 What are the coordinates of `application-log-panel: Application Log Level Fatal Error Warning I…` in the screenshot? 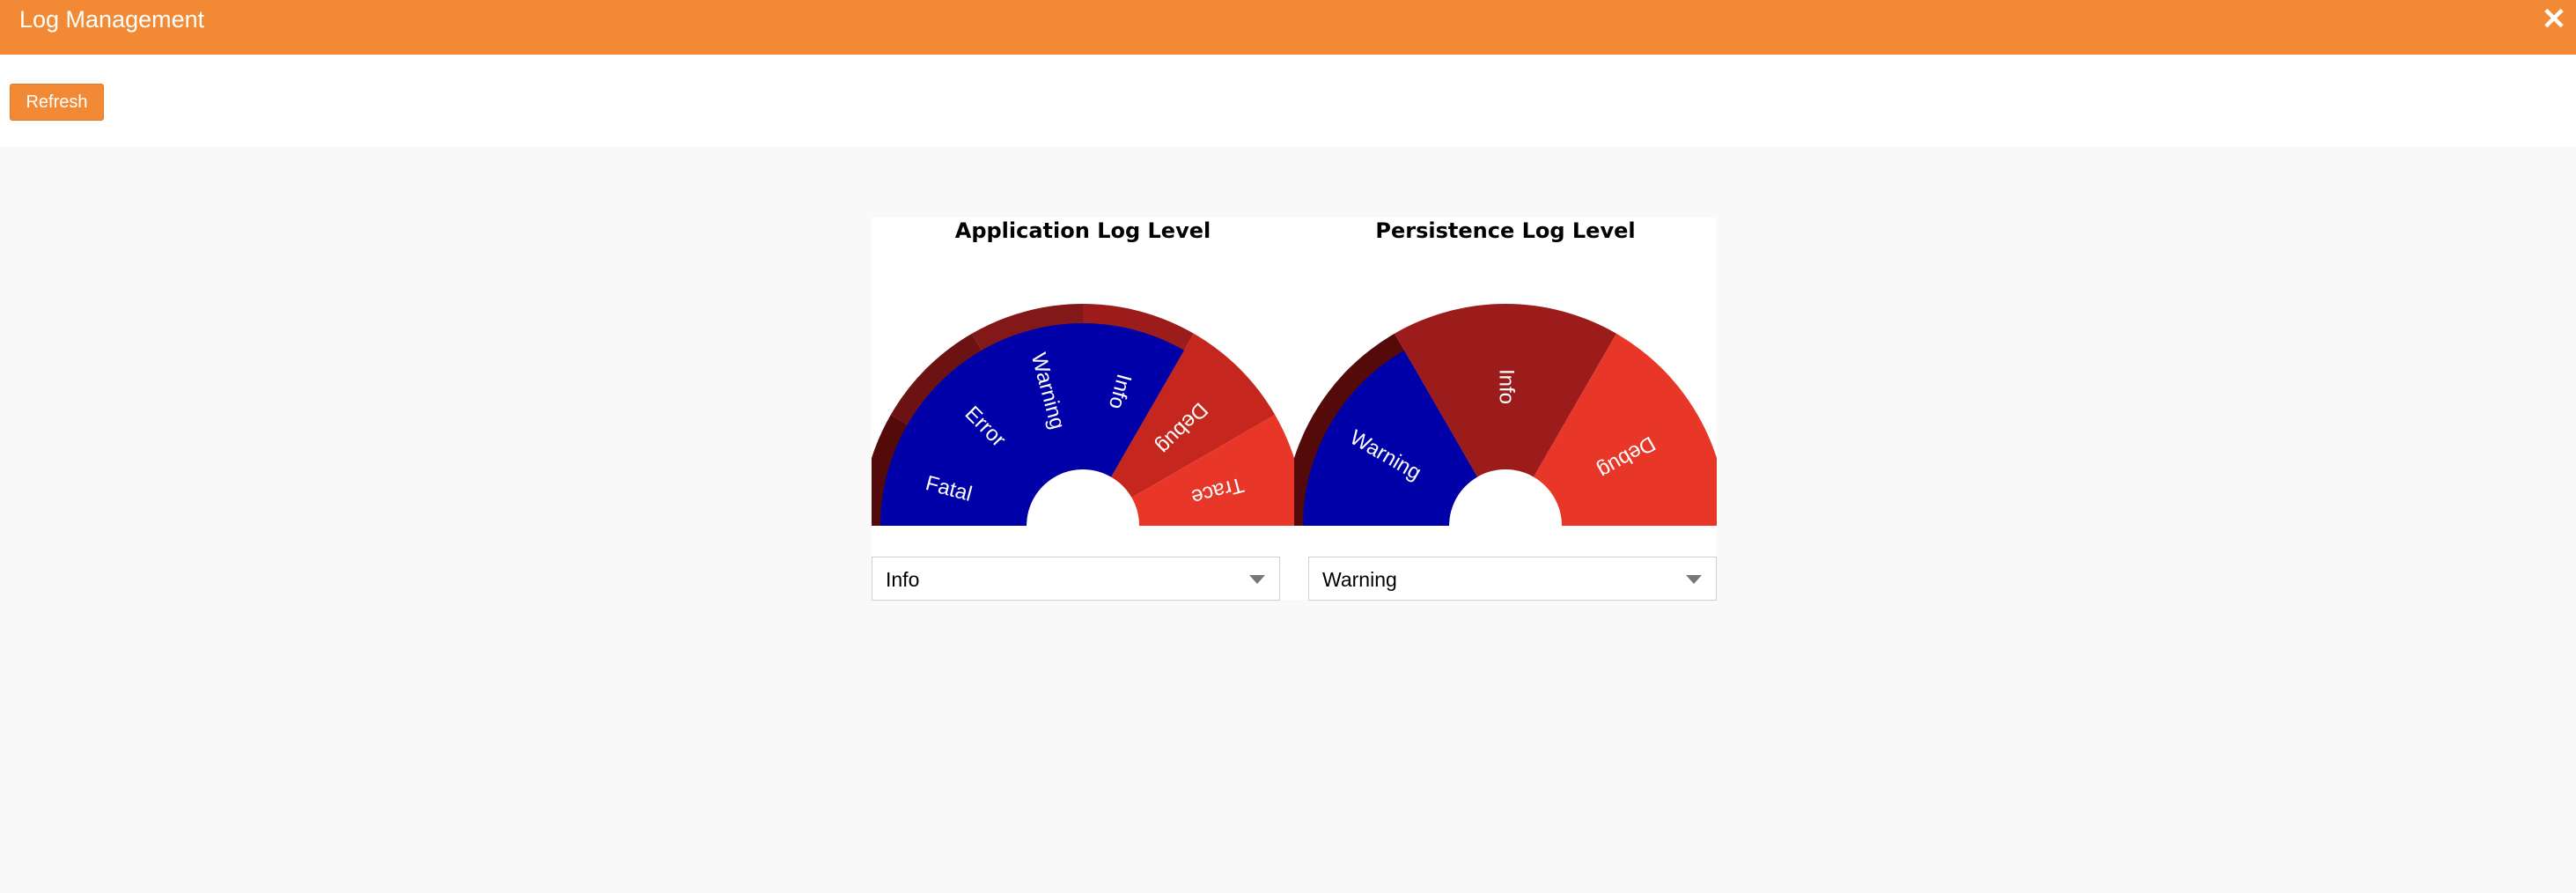 It's located at (1083, 409).